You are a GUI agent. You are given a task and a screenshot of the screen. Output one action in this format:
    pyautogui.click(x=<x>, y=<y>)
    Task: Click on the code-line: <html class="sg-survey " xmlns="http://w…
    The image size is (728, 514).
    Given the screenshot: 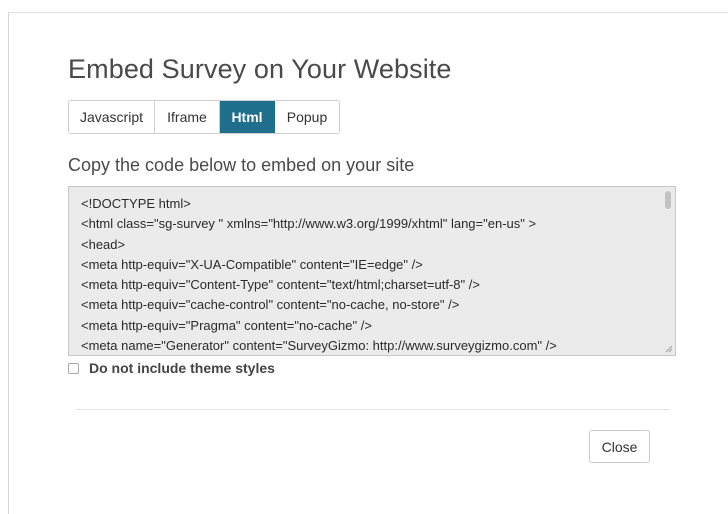 What is the action you would take?
    pyautogui.click(x=309, y=224)
    